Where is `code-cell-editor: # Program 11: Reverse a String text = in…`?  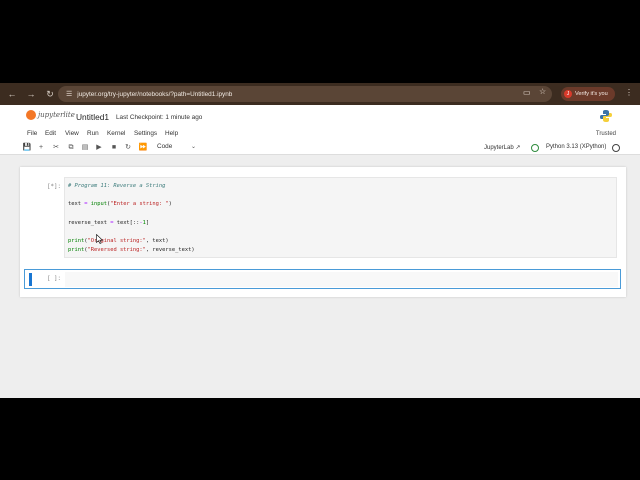
code-cell-editor: # Program 11: Reverse a String text = in… is located at coordinates (340, 217).